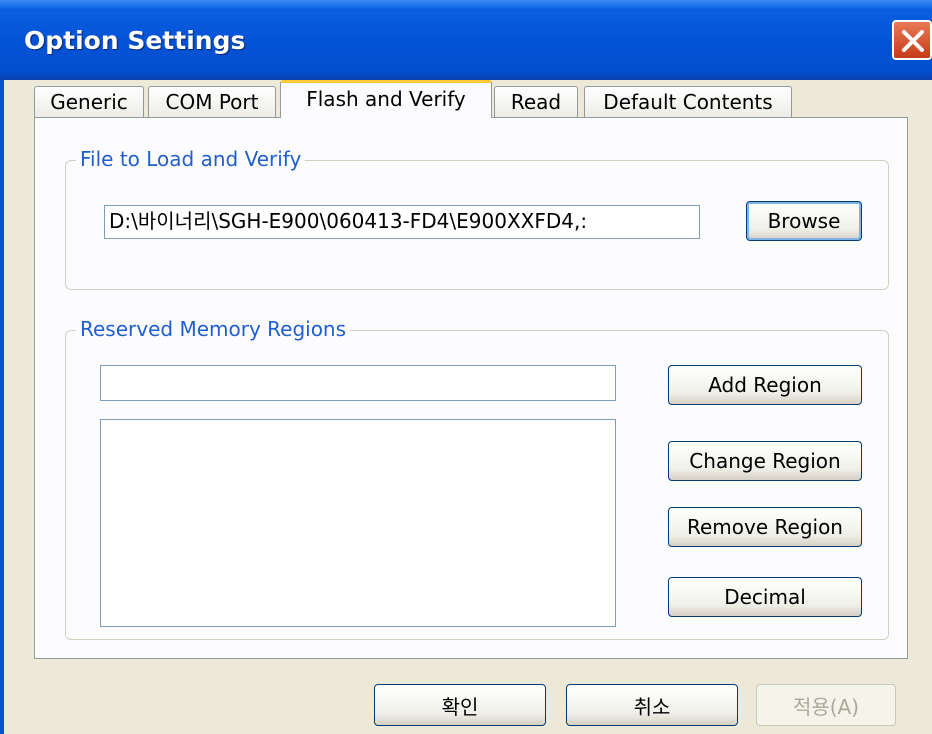 The height and width of the screenshot is (734, 932). I want to click on tab-read: Read, so click(536, 102).